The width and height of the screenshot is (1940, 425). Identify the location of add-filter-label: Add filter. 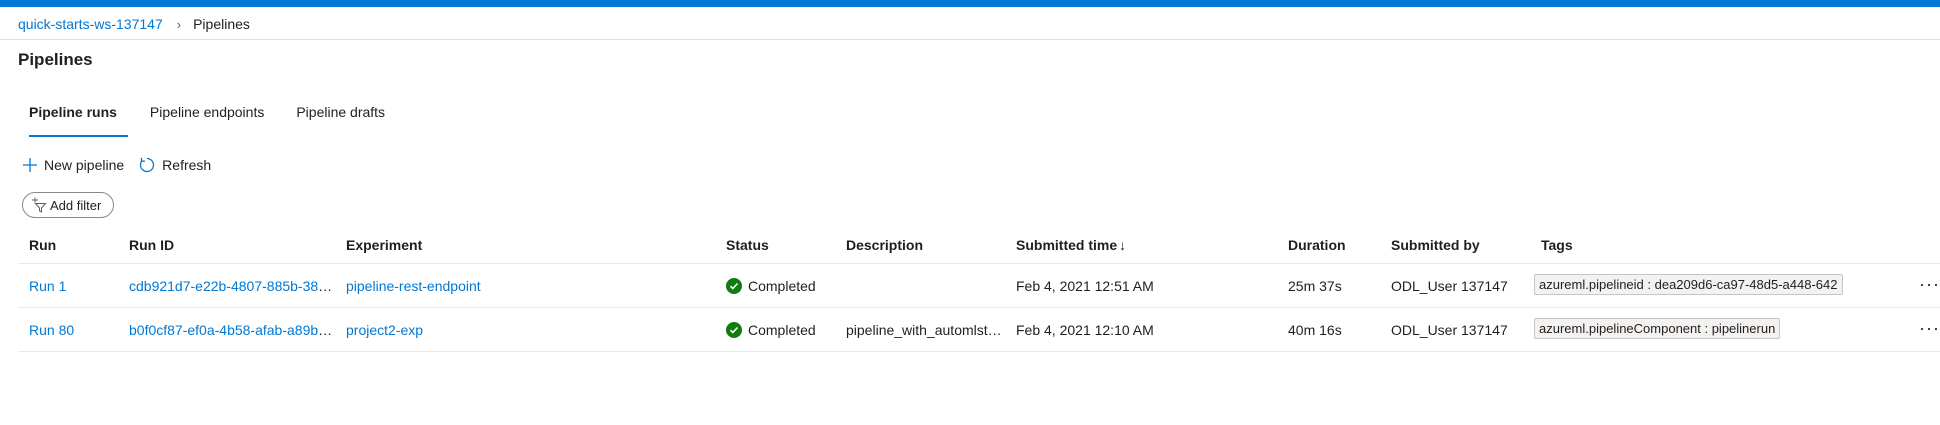
(76, 205).